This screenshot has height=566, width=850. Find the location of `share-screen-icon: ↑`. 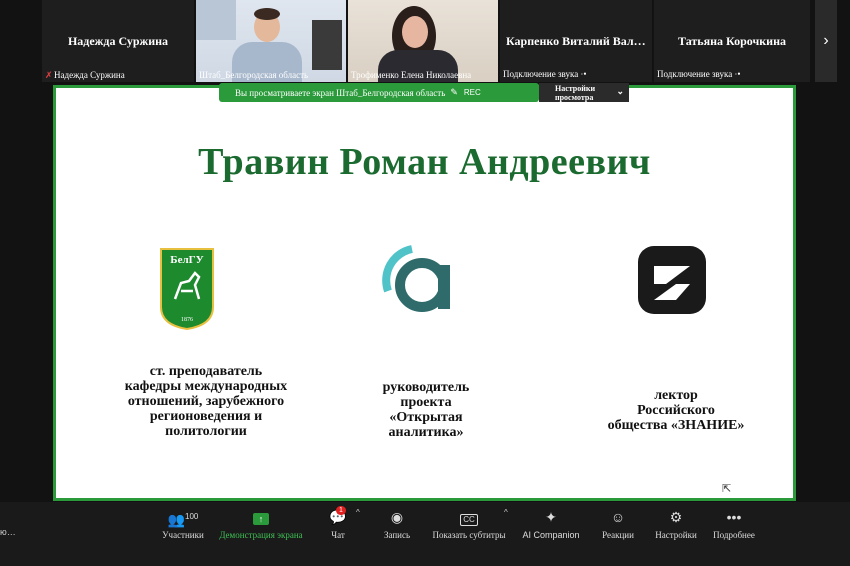

share-screen-icon: ↑ is located at coordinates (261, 519).